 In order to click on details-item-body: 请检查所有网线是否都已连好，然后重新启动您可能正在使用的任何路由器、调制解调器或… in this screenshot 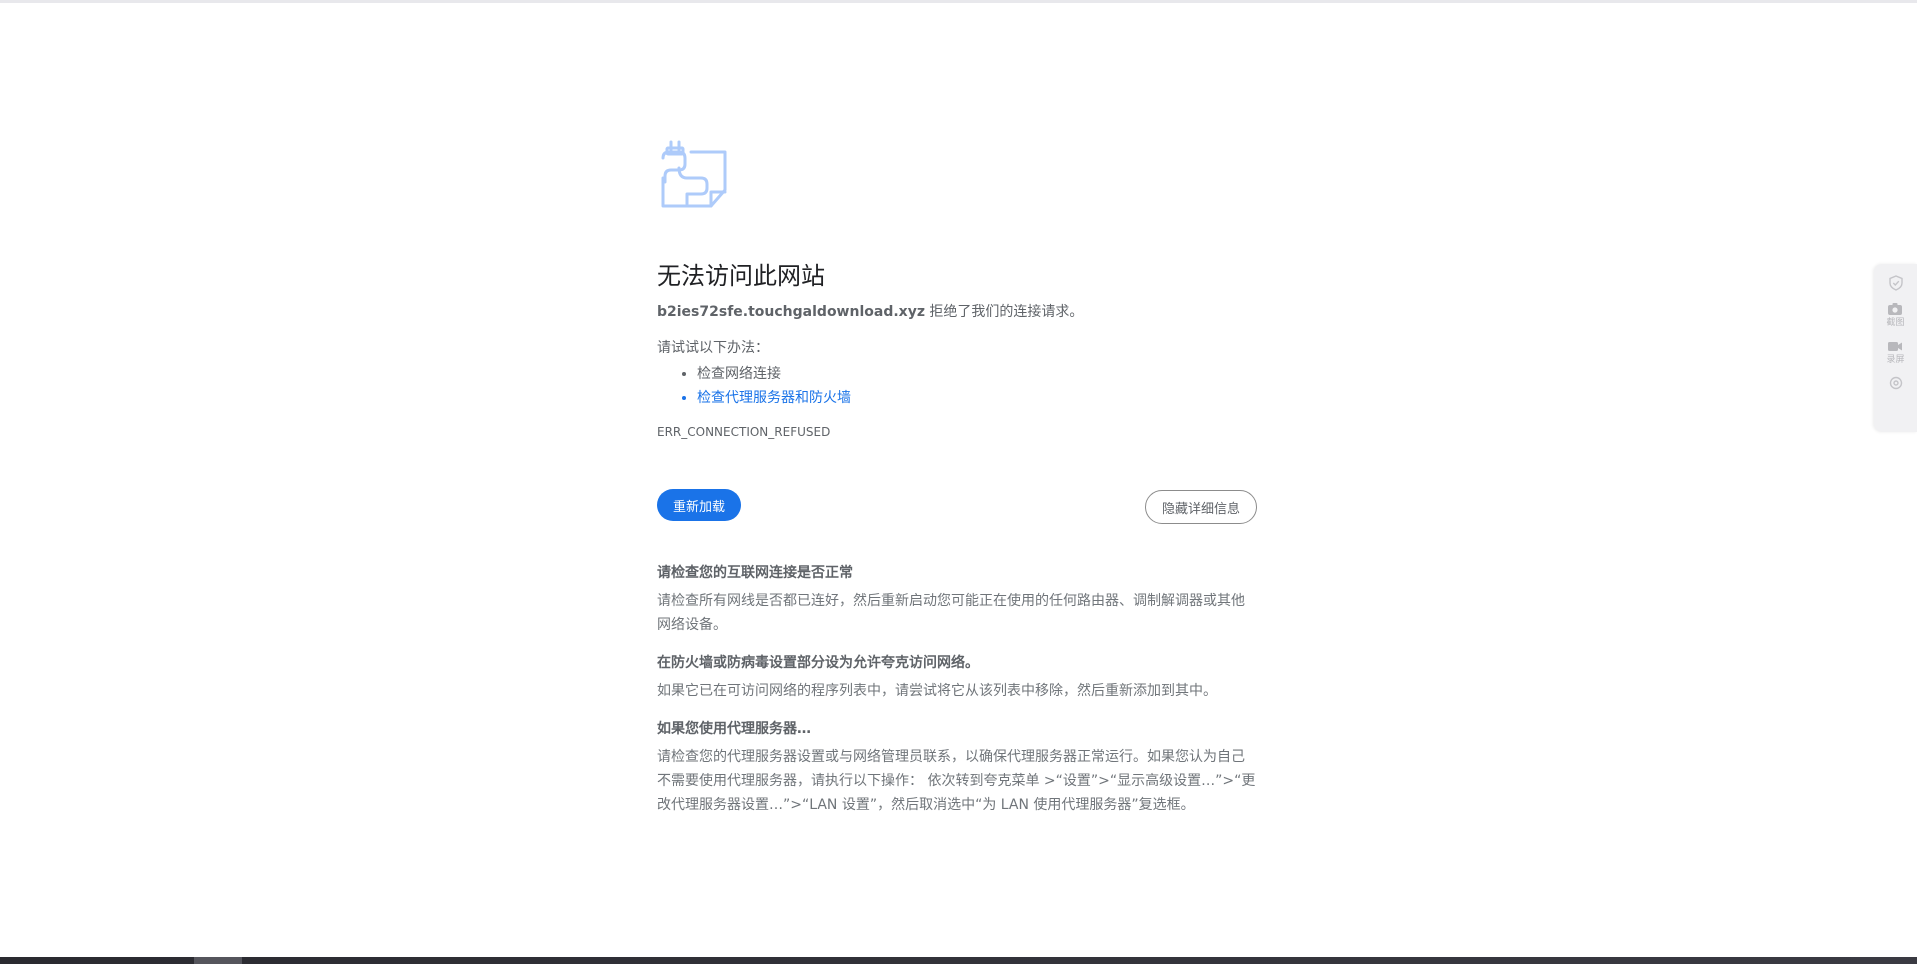, I will do `click(951, 613)`.